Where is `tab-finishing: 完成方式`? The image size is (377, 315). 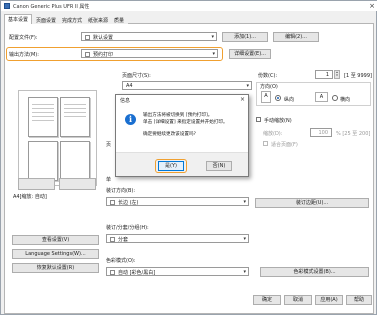 tab-finishing: 完成方式 is located at coordinates (72, 19).